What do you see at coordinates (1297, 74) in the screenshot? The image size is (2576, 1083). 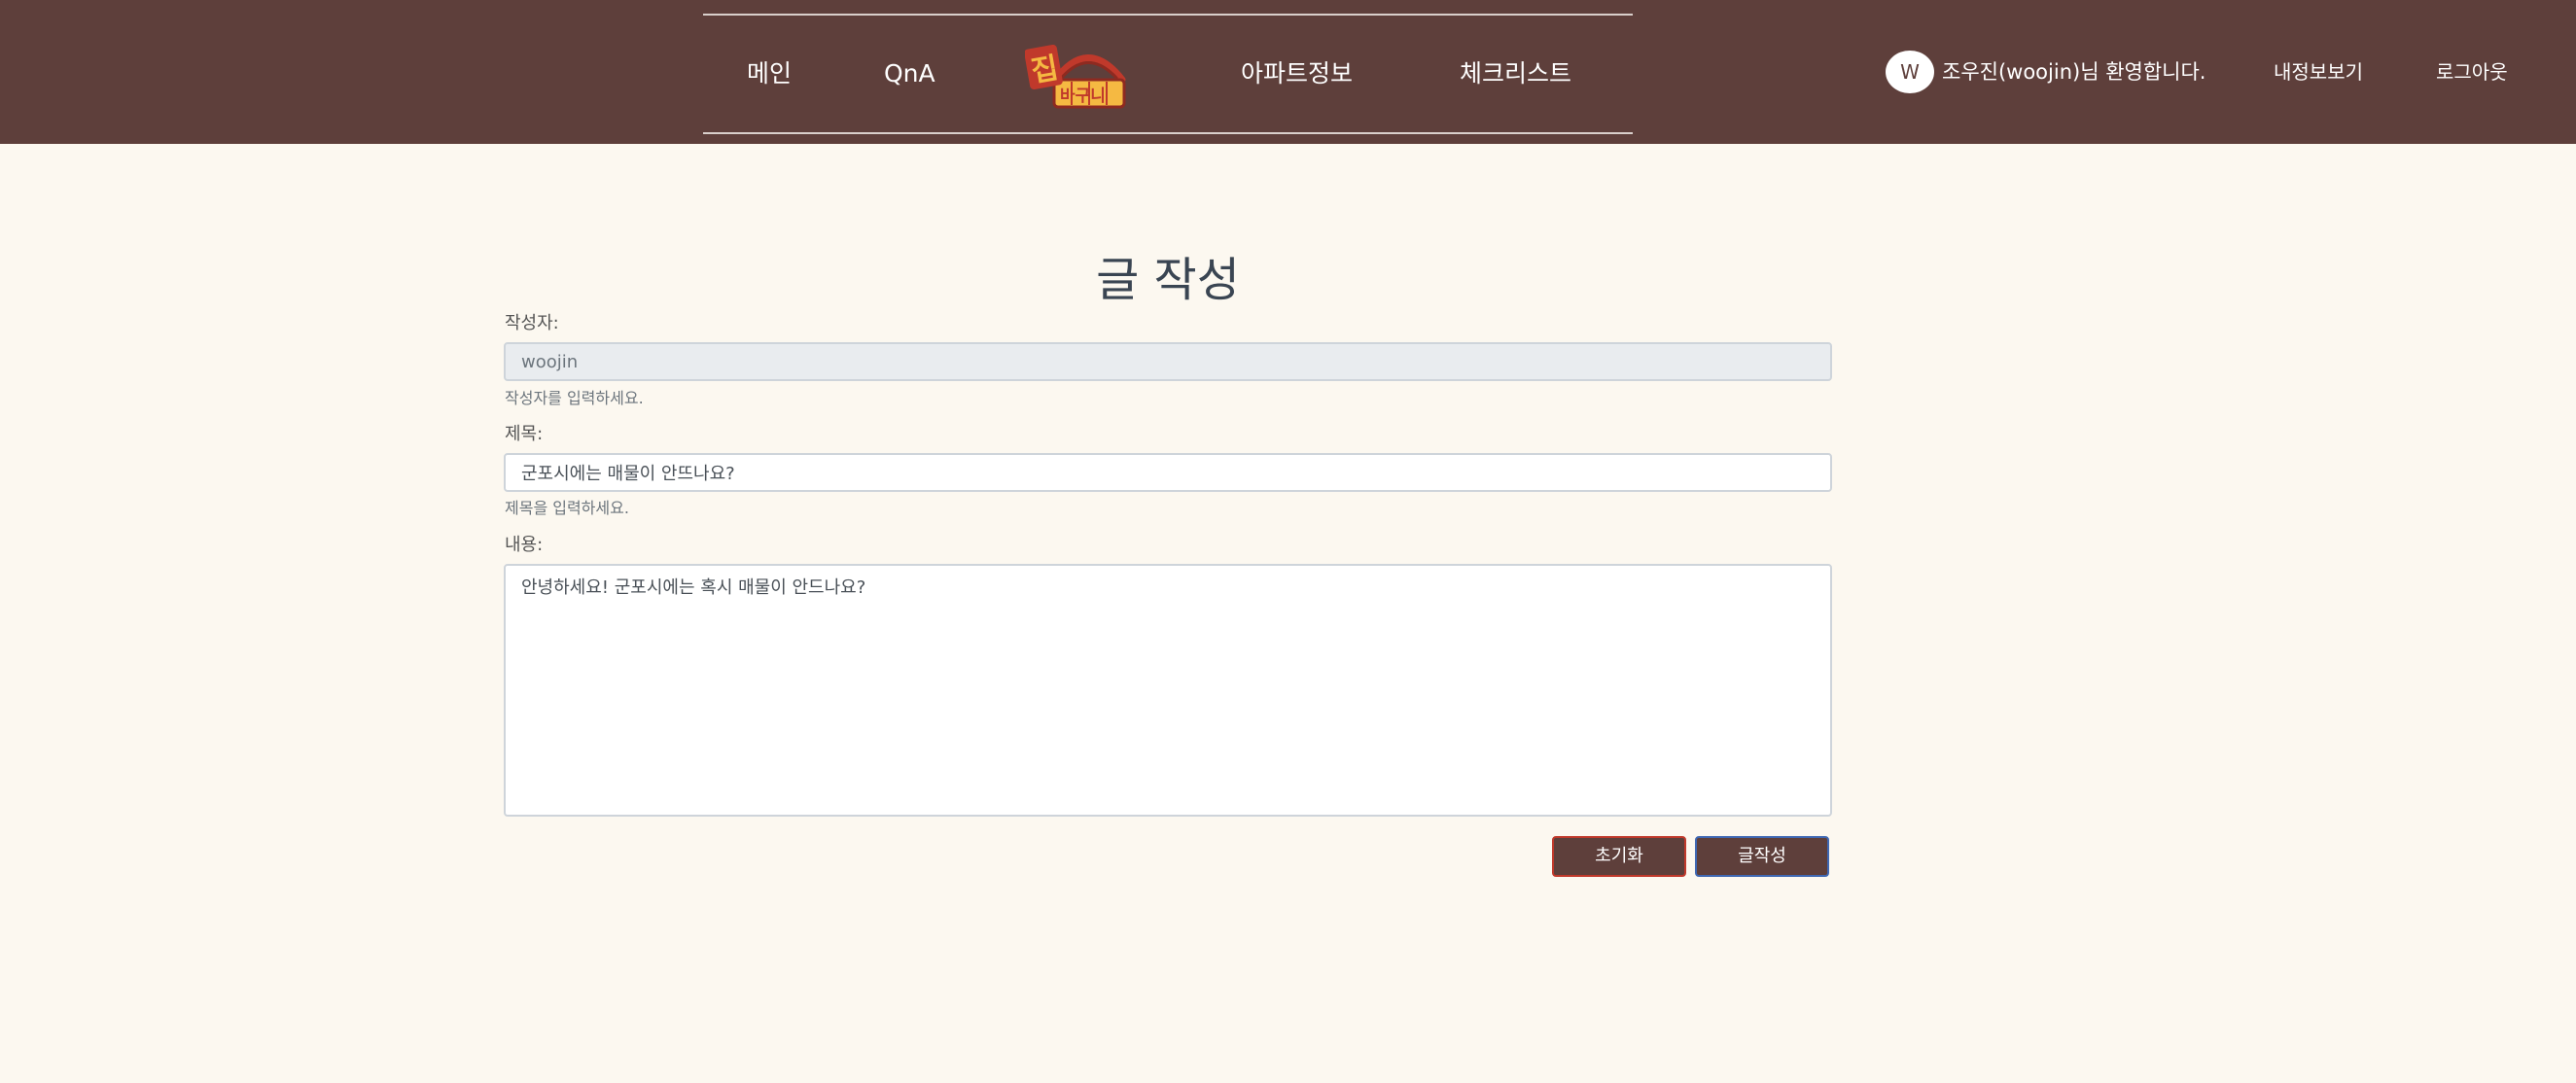 I see `nav-apartment-info: 아파트정보` at bounding box center [1297, 74].